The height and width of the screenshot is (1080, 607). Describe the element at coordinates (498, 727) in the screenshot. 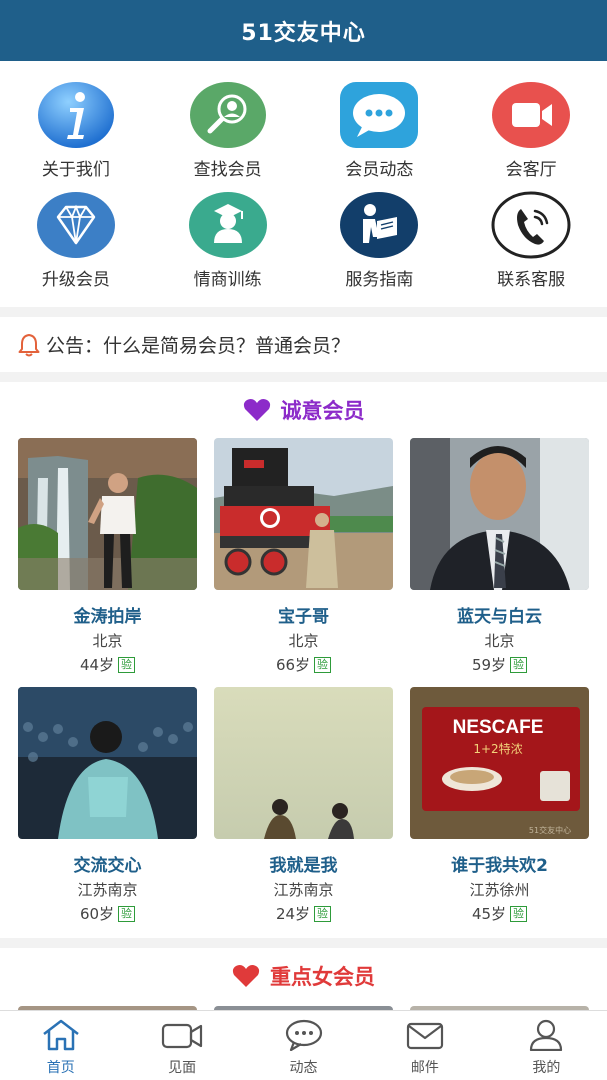

I see `nescafe-logo-text: NESCAFE` at that location.